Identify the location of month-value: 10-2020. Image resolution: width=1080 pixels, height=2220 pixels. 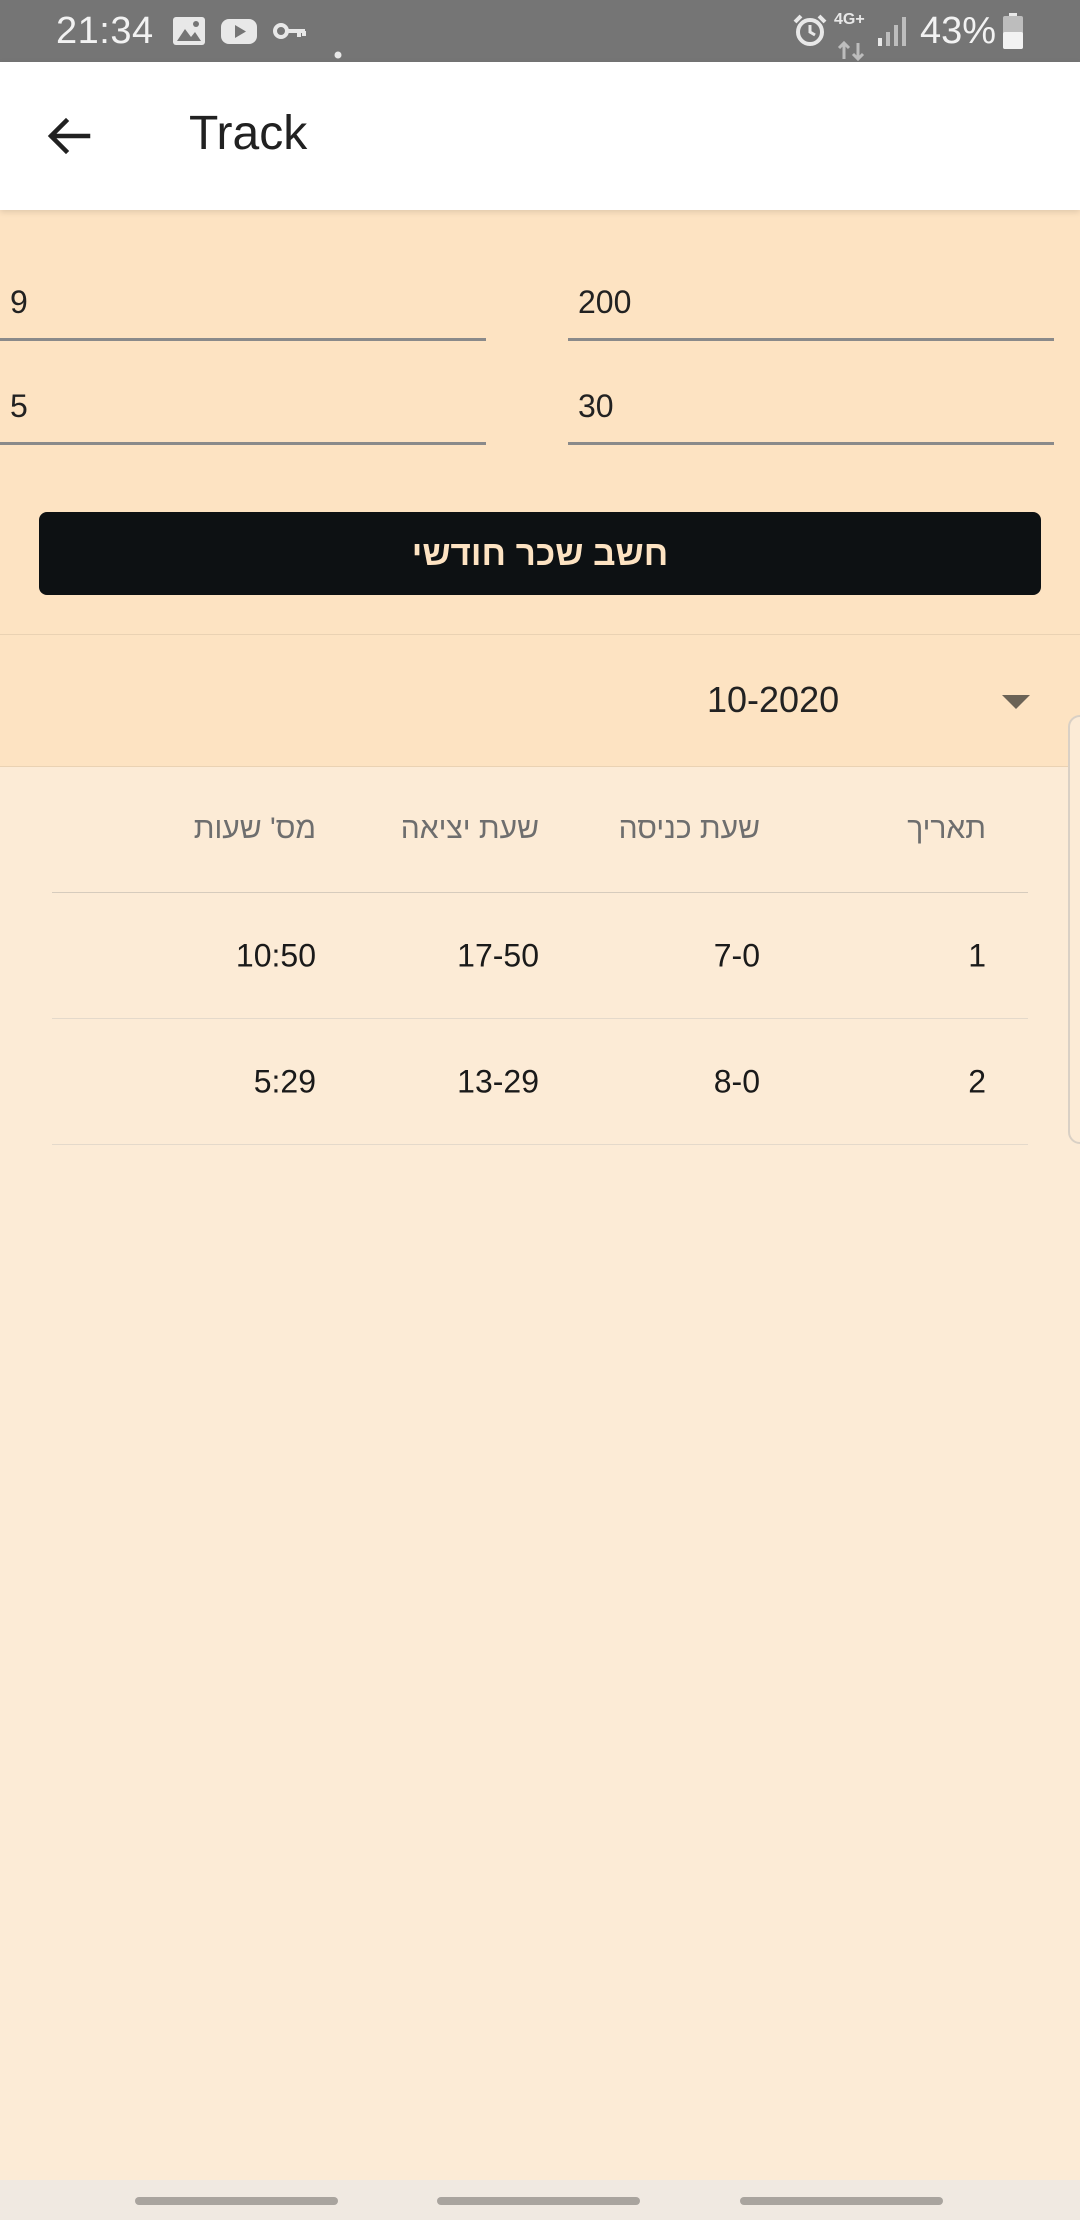
(773, 699).